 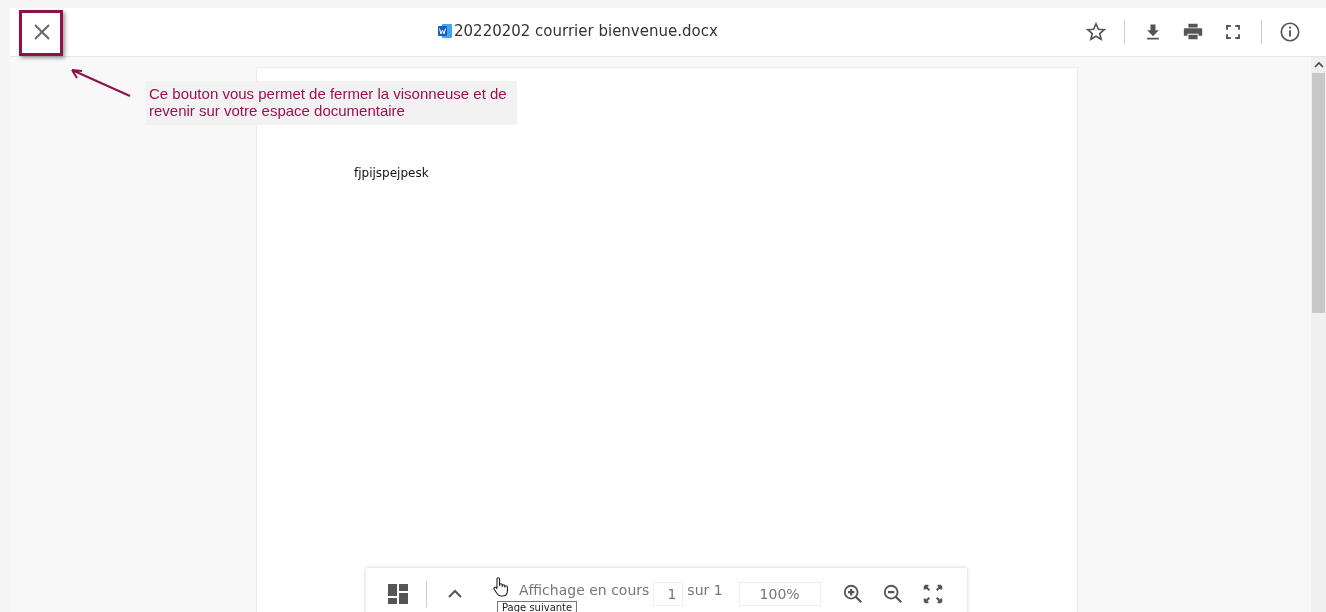 What do you see at coordinates (1290, 32) in the screenshot?
I see `info-icon` at bounding box center [1290, 32].